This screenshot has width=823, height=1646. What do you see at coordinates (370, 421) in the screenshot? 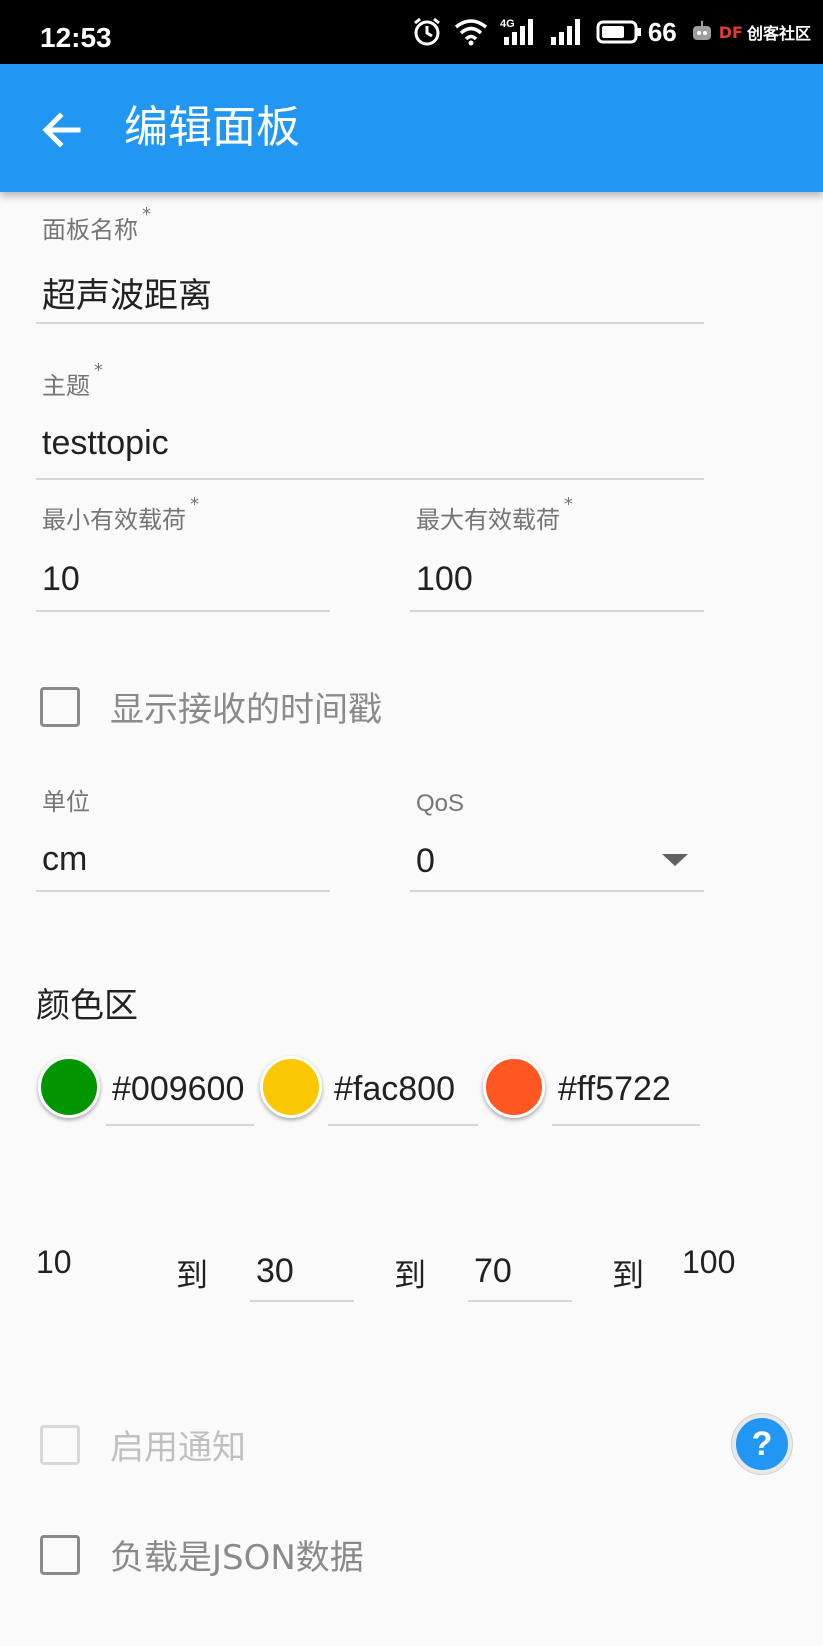
I see `topic-field: 主题* testtopic` at bounding box center [370, 421].